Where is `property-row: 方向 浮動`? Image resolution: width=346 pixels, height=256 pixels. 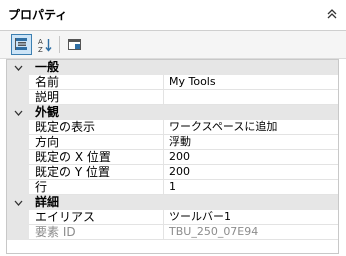 property-row: 方向 浮動 is located at coordinates (172, 142).